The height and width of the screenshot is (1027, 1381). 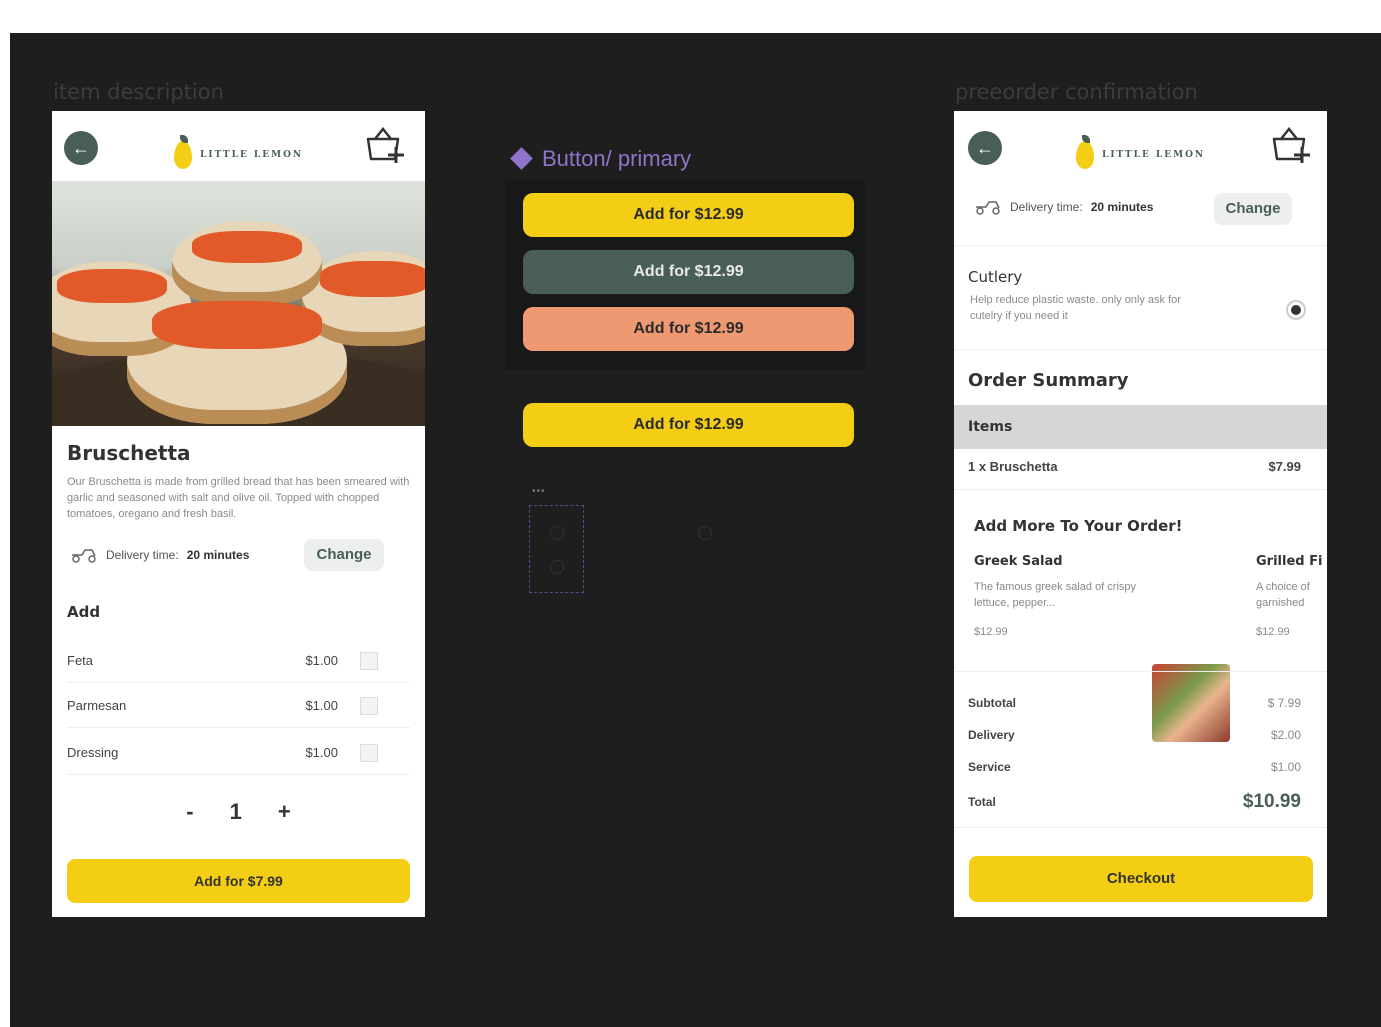 I want to click on button-variant-salmon: Add for $12.99, so click(x=688, y=329).